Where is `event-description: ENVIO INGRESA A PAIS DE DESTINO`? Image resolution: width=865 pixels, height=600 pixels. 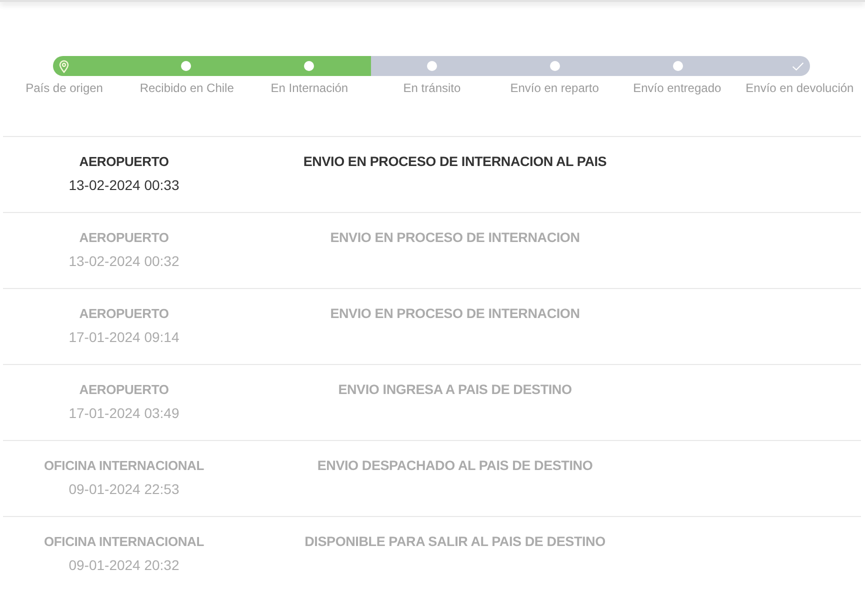 event-description: ENVIO INGRESA A PAIS DE DESTINO is located at coordinates (455, 390).